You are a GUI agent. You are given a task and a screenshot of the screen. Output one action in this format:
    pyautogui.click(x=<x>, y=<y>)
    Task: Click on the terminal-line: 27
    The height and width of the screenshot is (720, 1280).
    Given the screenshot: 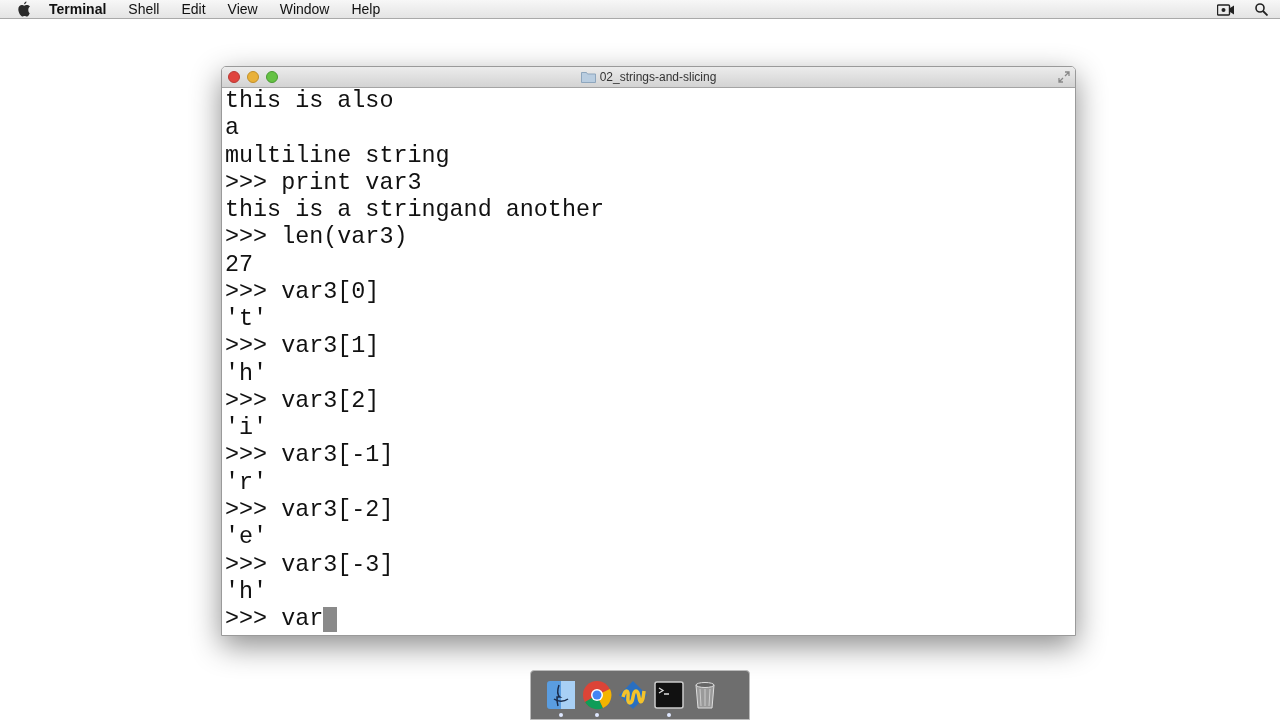 What is the action you would take?
    pyautogui.click(x=239, y=264)
    